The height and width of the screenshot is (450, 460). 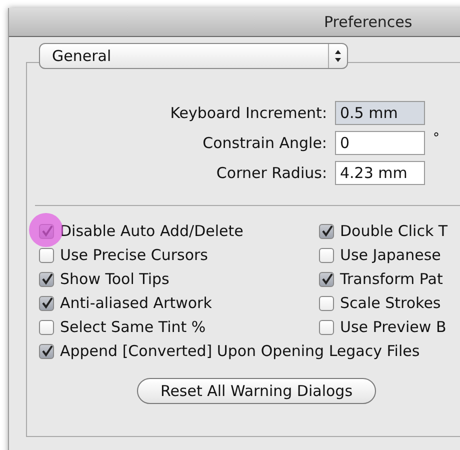 I want to click on option-label: Scale Strokes, so click(x=390, y=303).